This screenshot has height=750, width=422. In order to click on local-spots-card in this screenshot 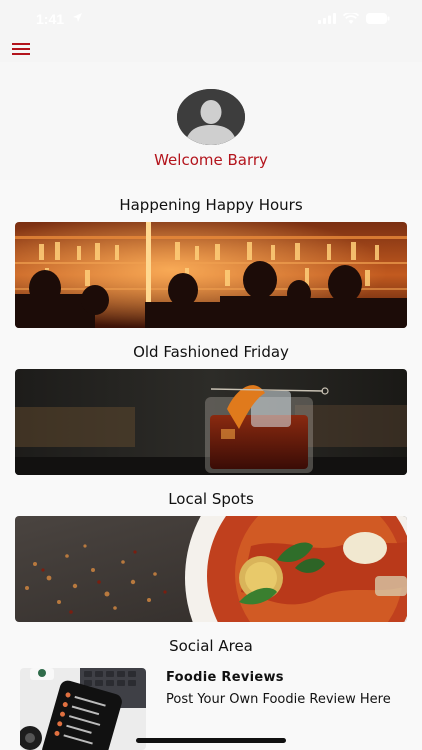, I will do `click(211, 569)`.